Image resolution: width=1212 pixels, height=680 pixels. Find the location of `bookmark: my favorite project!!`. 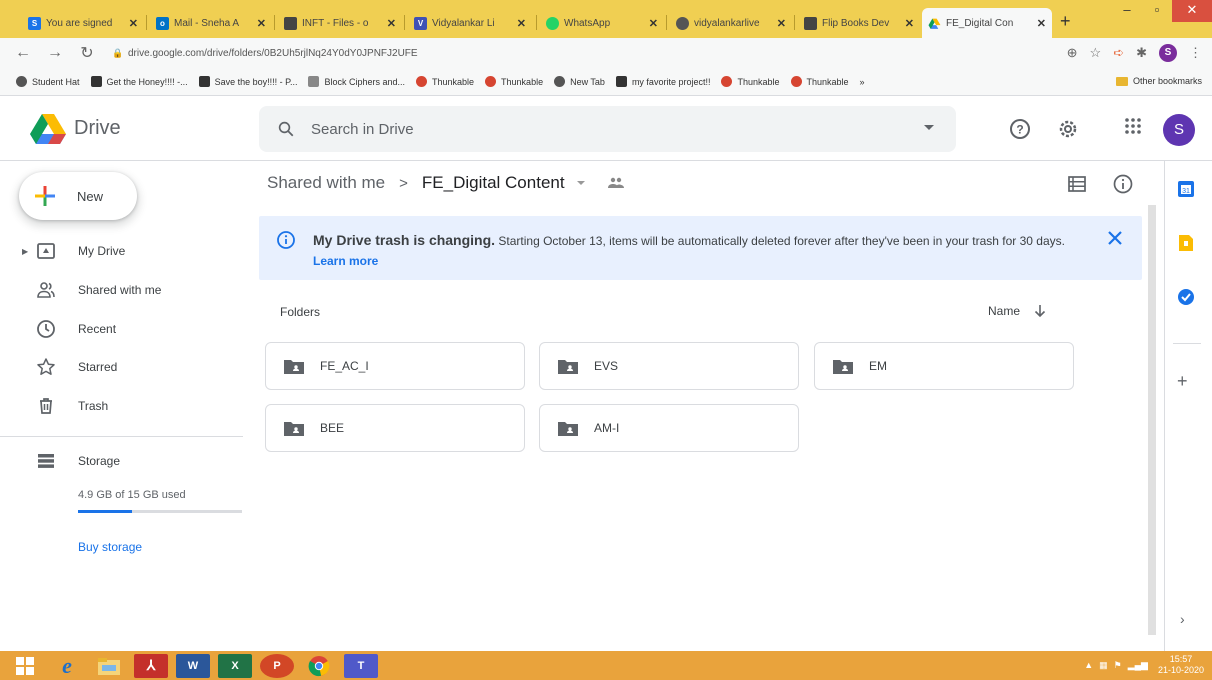

bookmark: my favorite project!! is located at coordinates (662, 81).